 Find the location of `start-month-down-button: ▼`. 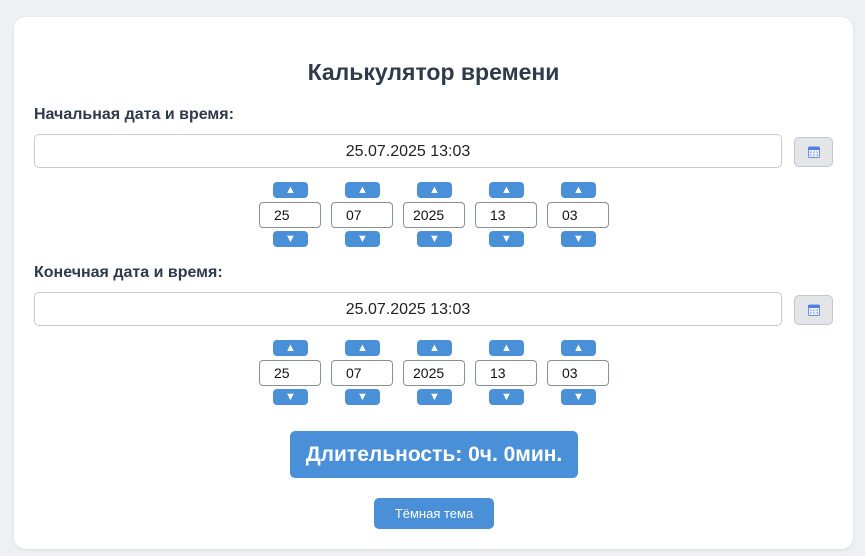

start-month-down-button: ▼ is located at coordinates (362, 239).